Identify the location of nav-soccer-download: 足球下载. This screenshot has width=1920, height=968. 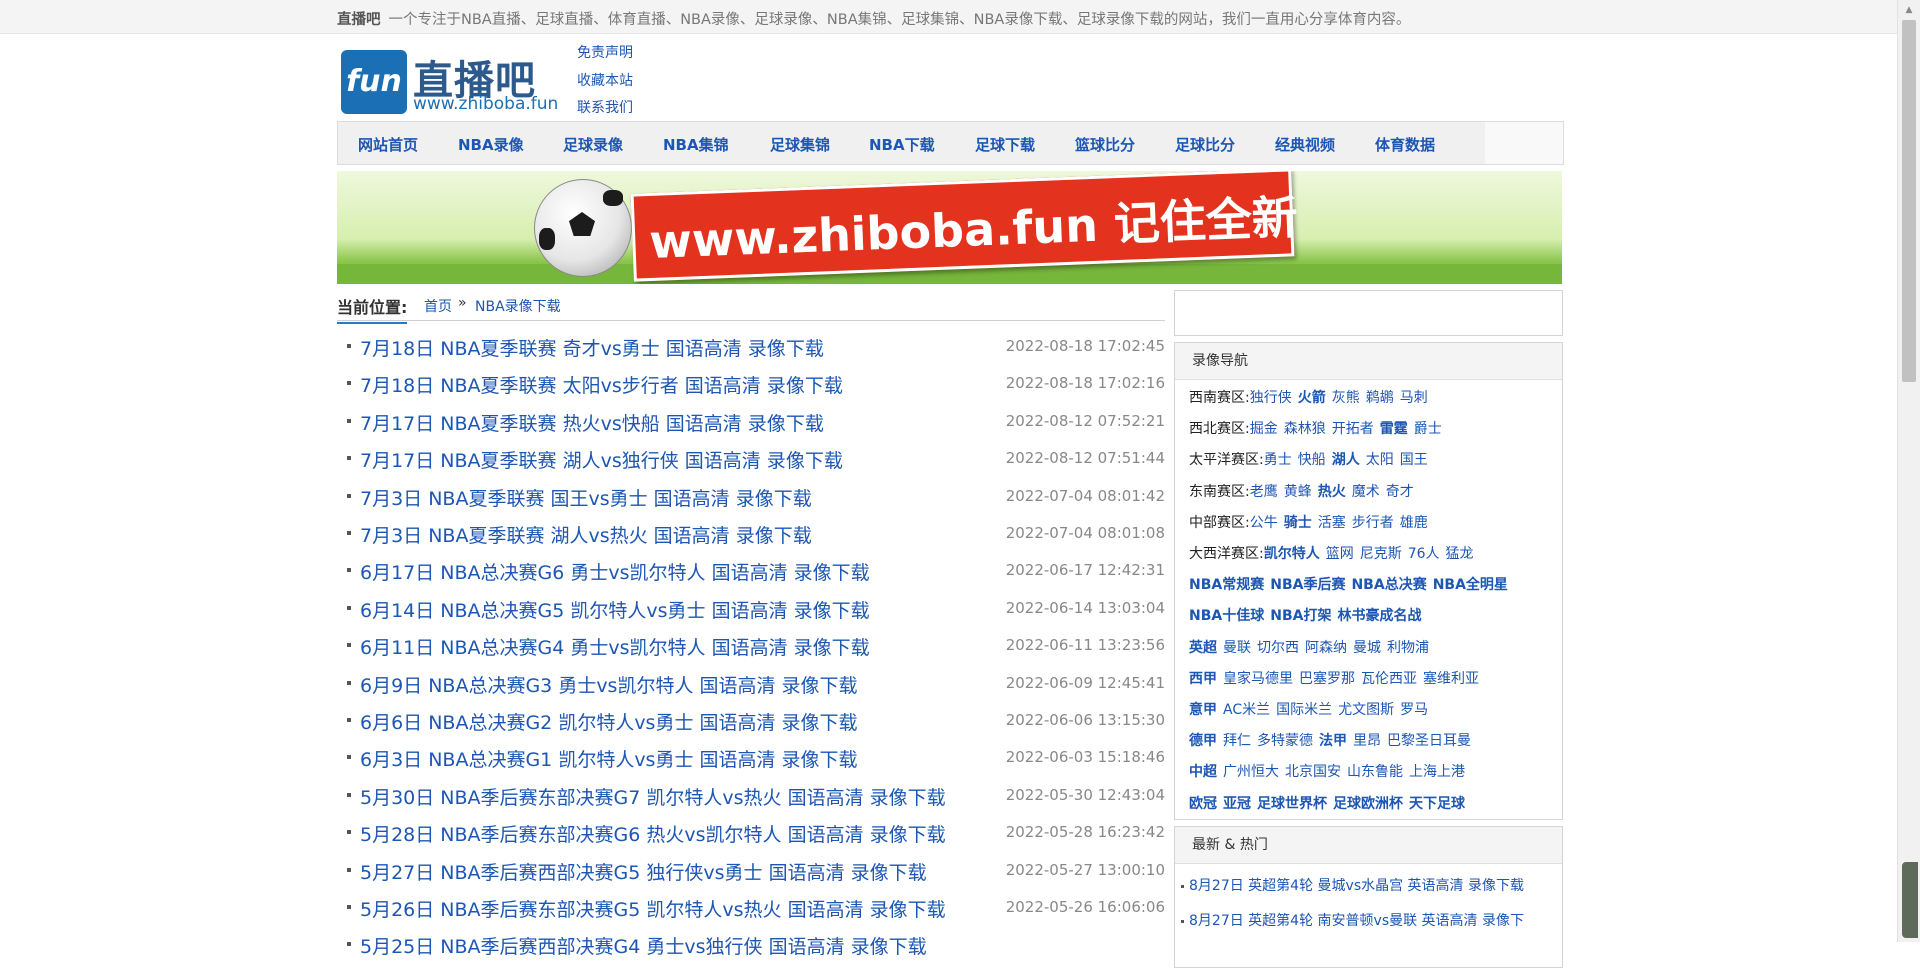
(1005, 144).